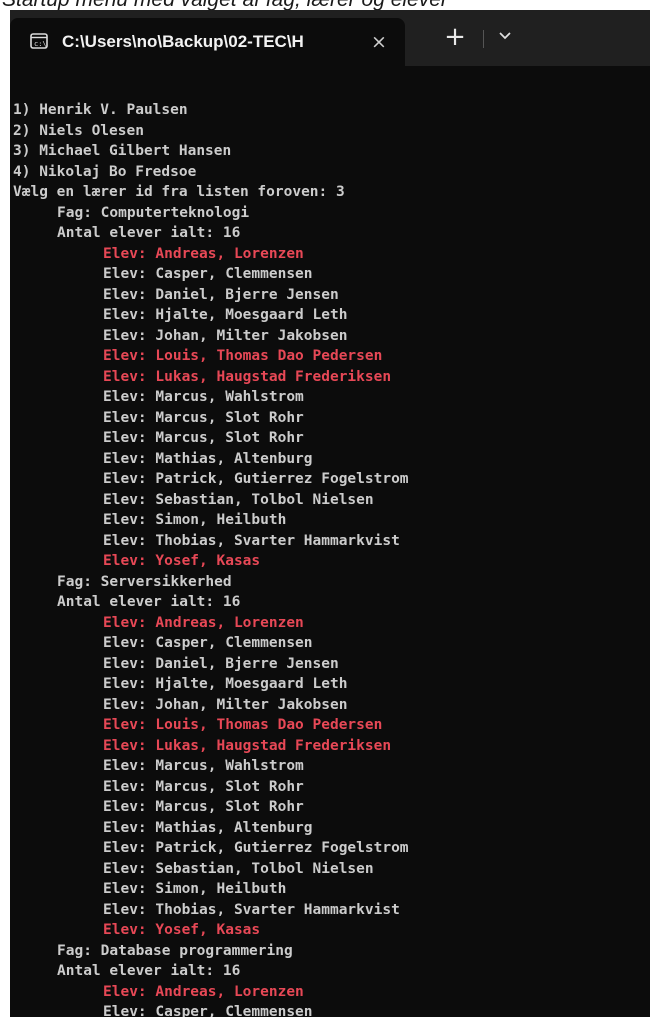 The image size is (650, 1017). What do you see at coordinates (100, 110) in the screenshot?
I see `teacher-option: 1) Henrik V. Paulsen` at bounding box center [100, 110].